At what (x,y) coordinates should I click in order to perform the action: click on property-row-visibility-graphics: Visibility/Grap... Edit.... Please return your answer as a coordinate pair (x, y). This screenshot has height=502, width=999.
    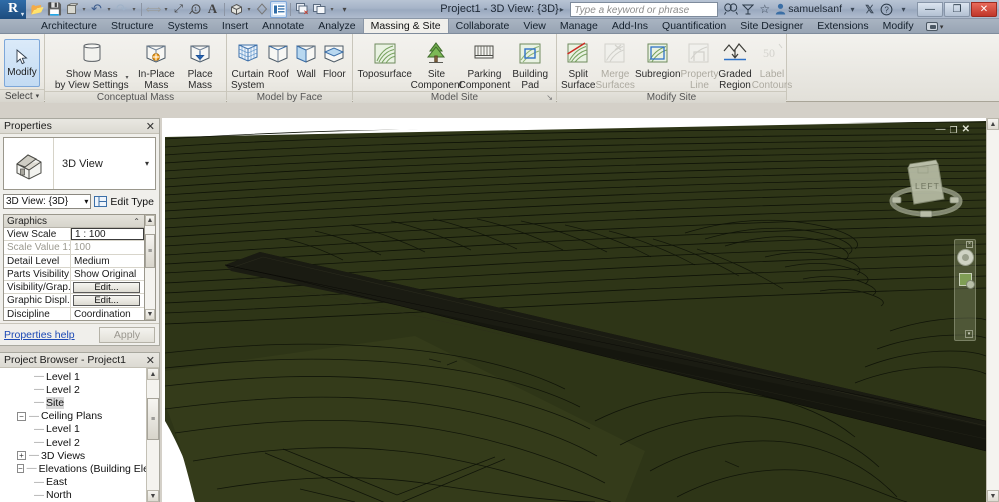
    Looking at the image, I should click on (74, 288).